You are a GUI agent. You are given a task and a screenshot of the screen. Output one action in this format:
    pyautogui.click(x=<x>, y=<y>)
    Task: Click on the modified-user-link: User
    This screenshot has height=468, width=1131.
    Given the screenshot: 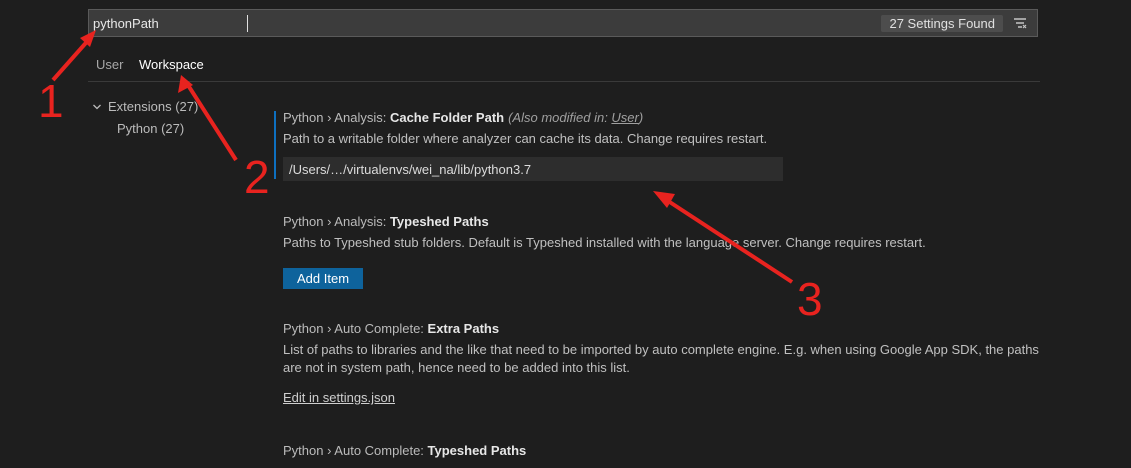 What is the action you would take?
    pyautogui.click(x=624, y=117)
    